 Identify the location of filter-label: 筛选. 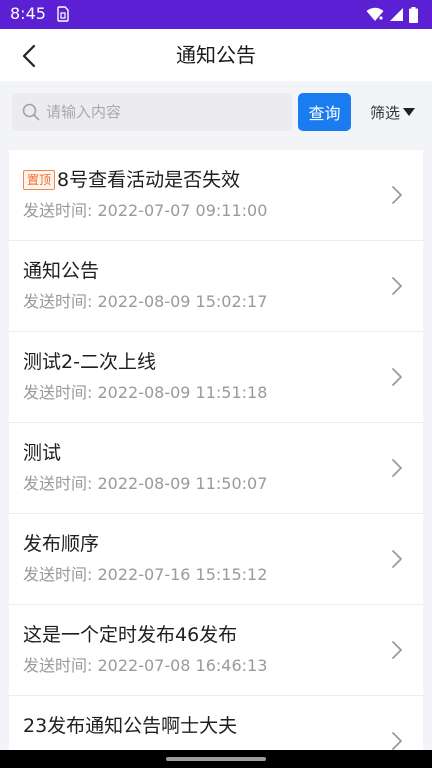
(385, 112).